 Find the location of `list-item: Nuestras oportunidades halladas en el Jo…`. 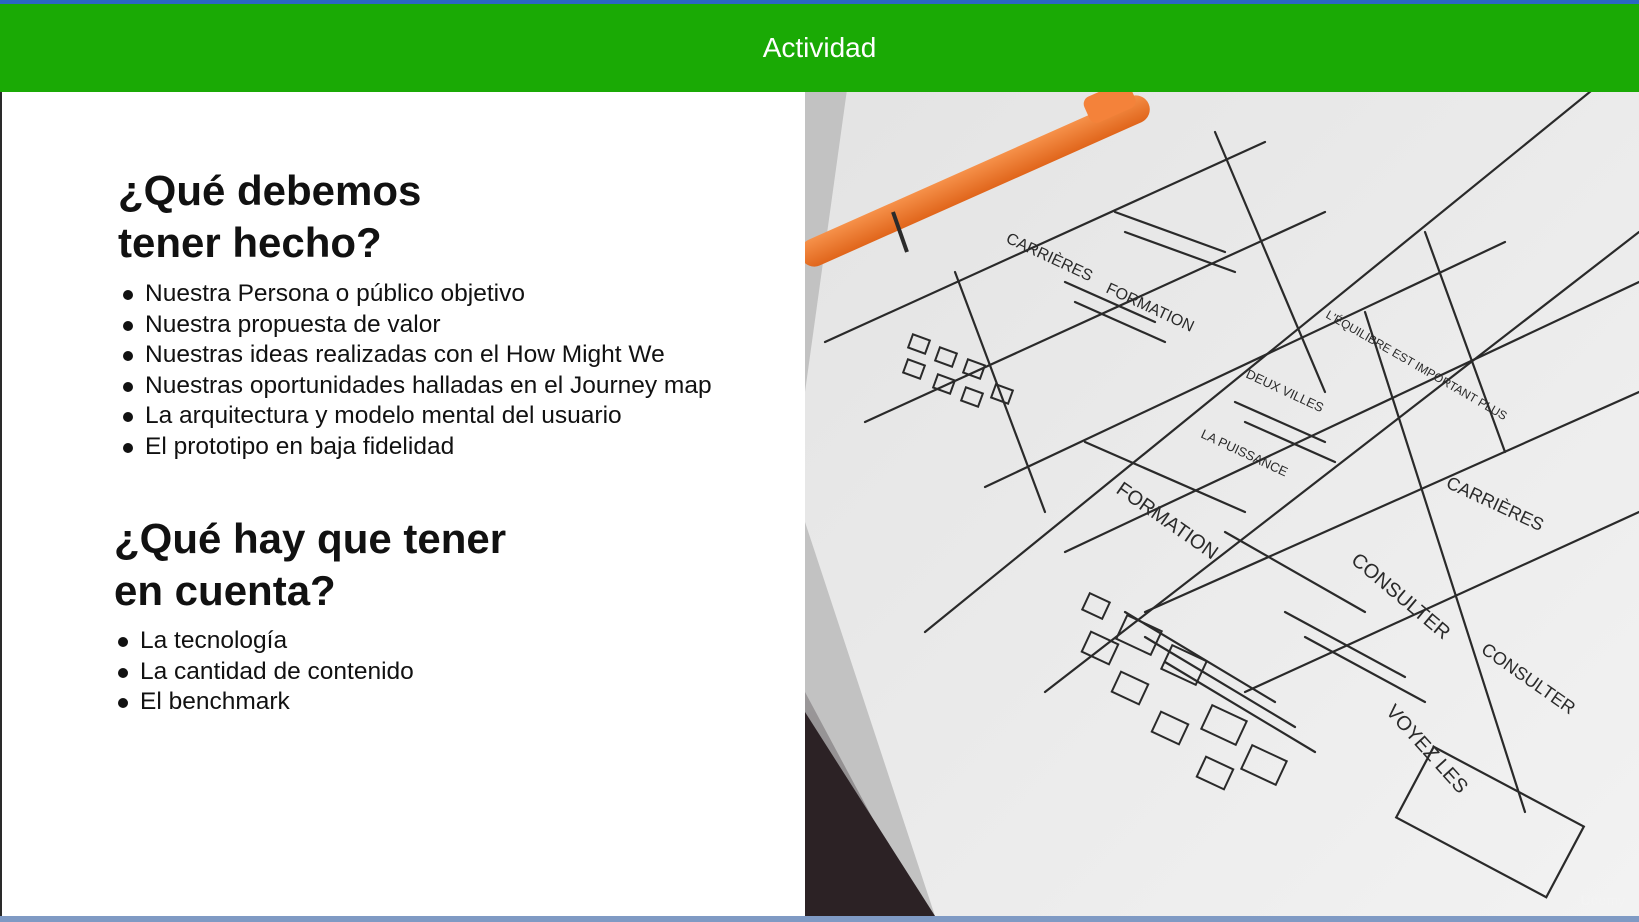

list-item: Nuestras oportunidades halladas en el Jo… is located at coordinates (414, 386).